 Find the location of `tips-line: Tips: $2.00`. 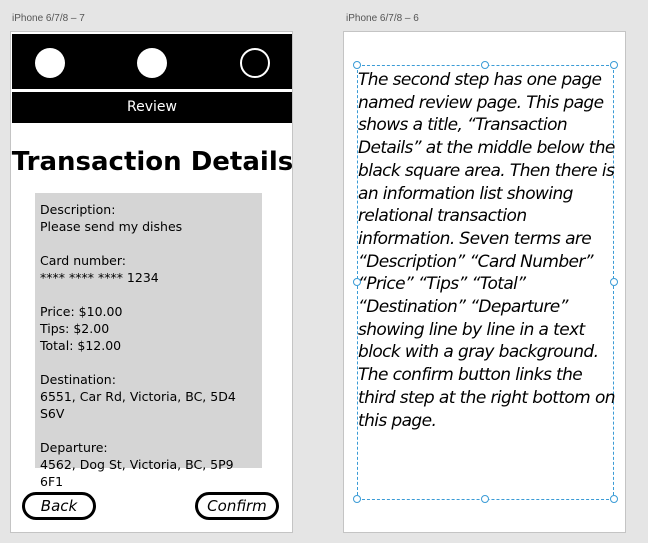

tips-line: Tips: $2.00 is located at coordinates (75, 328).